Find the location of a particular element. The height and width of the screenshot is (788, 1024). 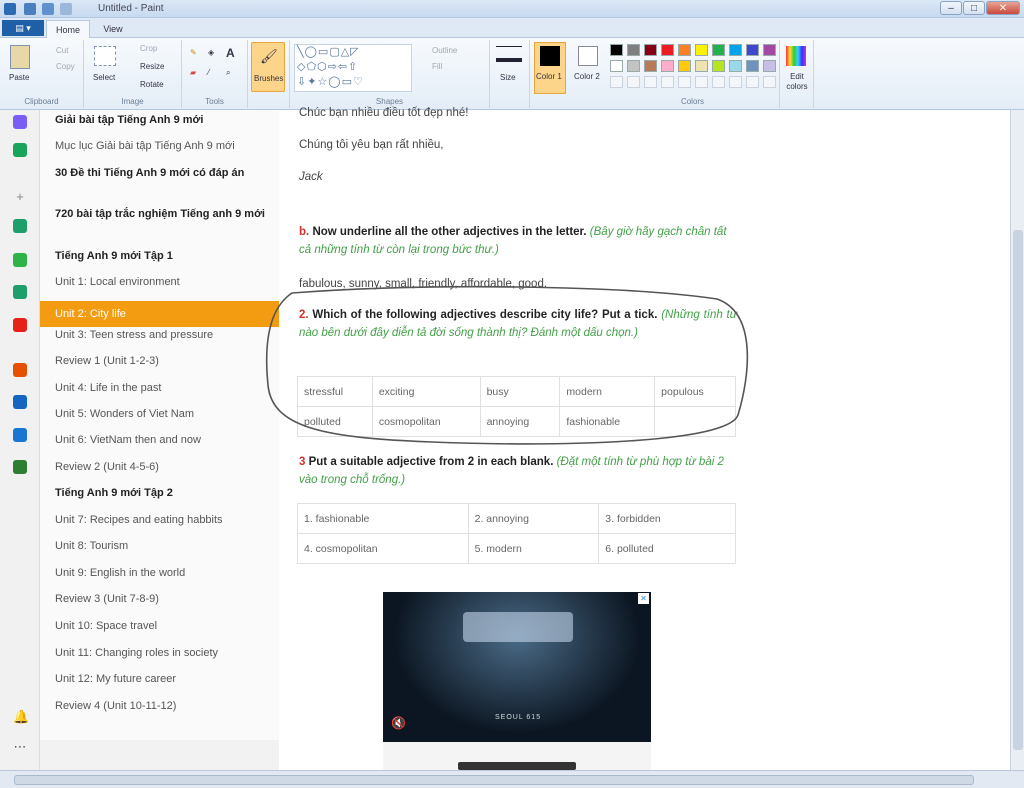

select-icon is located at coordinates (105, 56).